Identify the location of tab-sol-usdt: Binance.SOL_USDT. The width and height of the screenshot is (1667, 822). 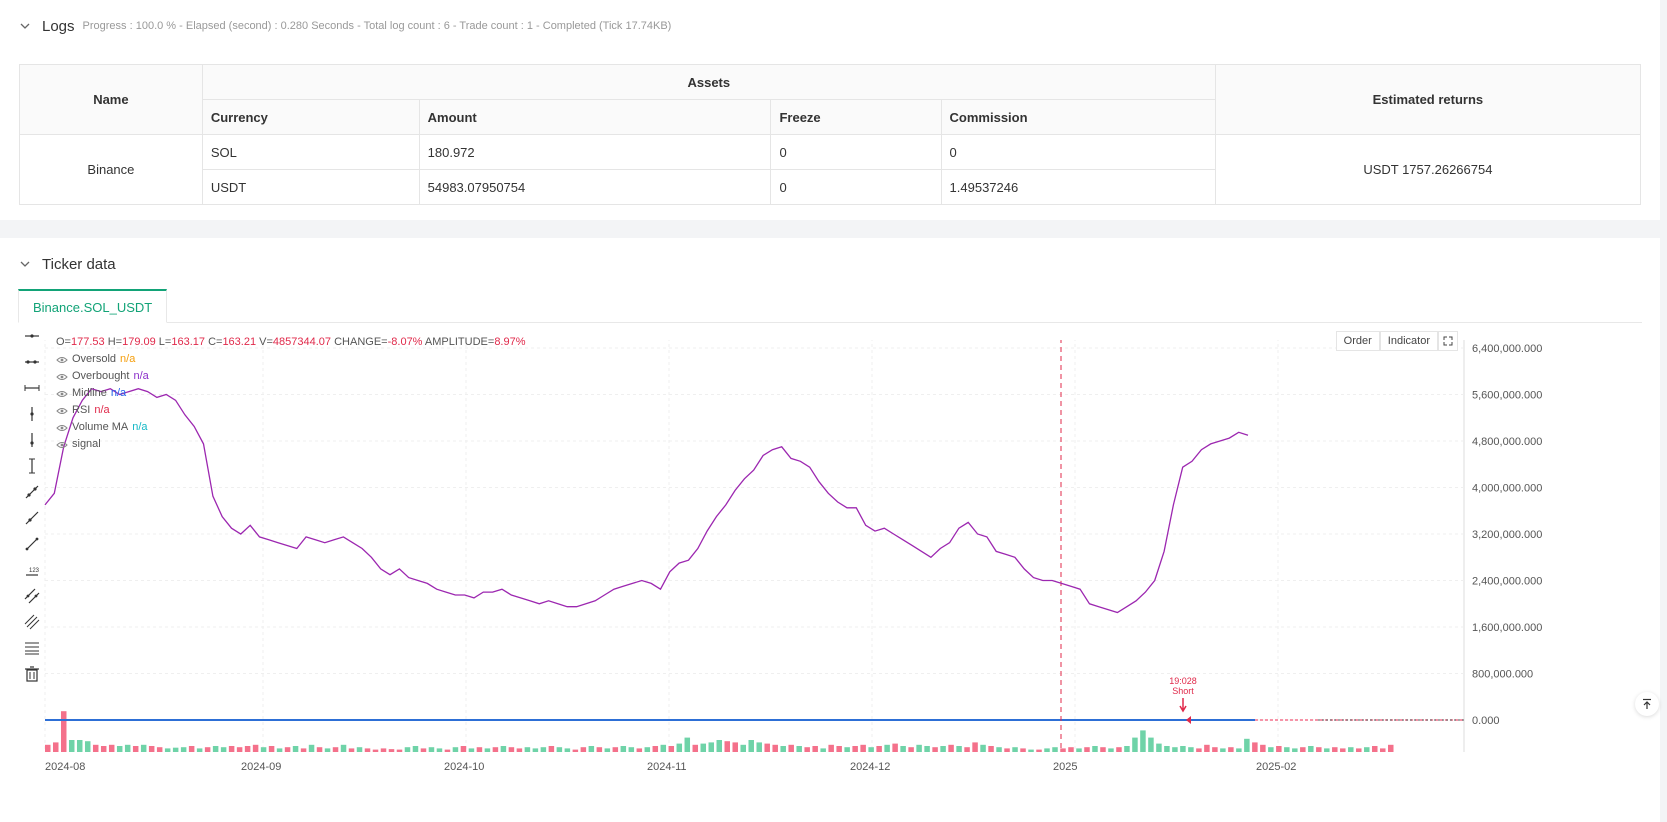
(93, 306).